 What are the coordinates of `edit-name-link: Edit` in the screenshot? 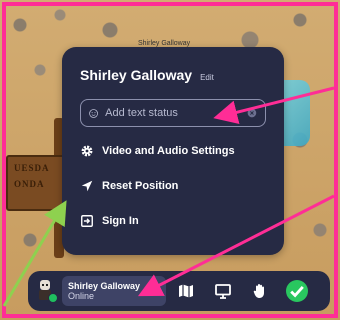 It's located at (207, 77).